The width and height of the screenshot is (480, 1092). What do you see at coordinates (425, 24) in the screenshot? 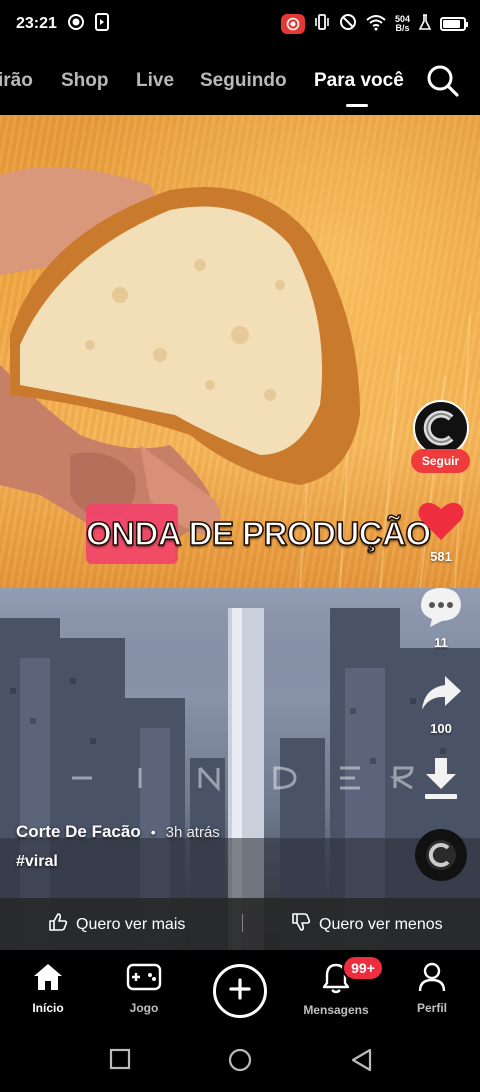
I see `lab-flask-icon` at bounding box center [425, 24].